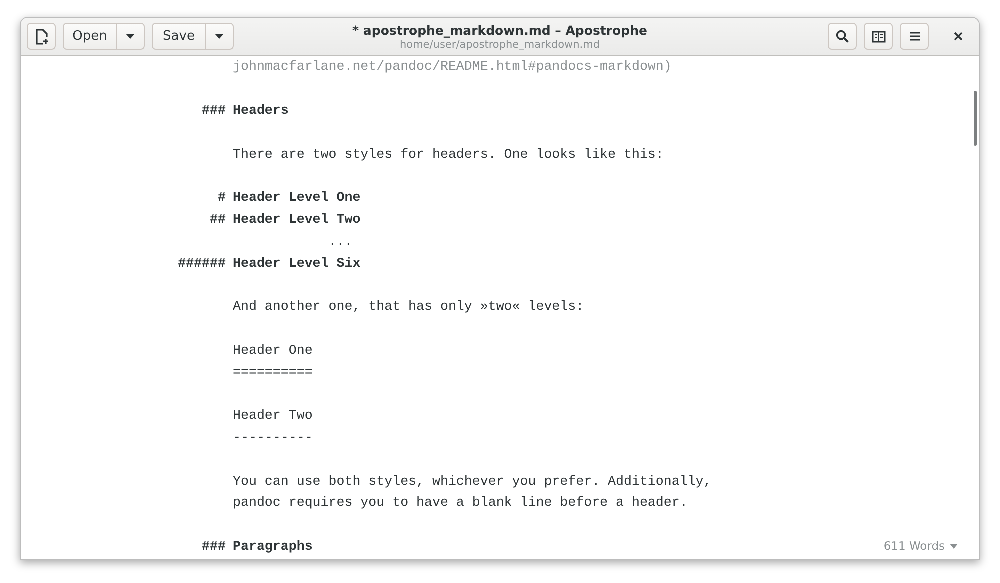 The height and width of the screenshot is (583, 1000). I want to click on search-button, so click(842, 36).